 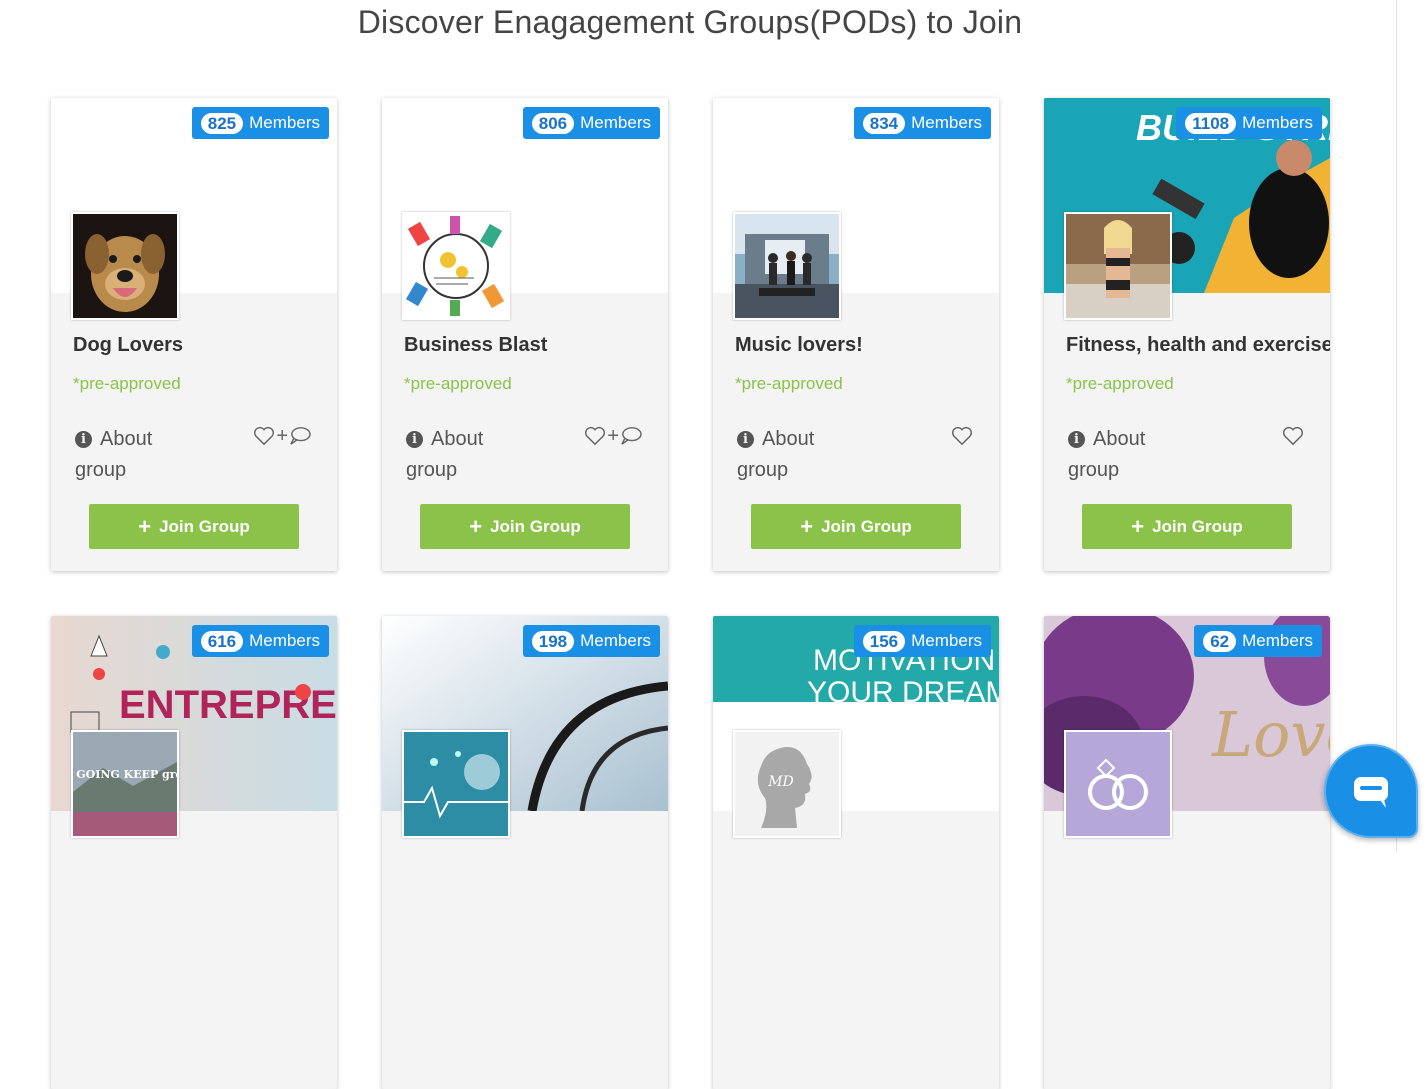 What do you see at coordinates (1211, 123) in the screenshot?
I see `members-count: 1108` at bounding box center [1211, 123].